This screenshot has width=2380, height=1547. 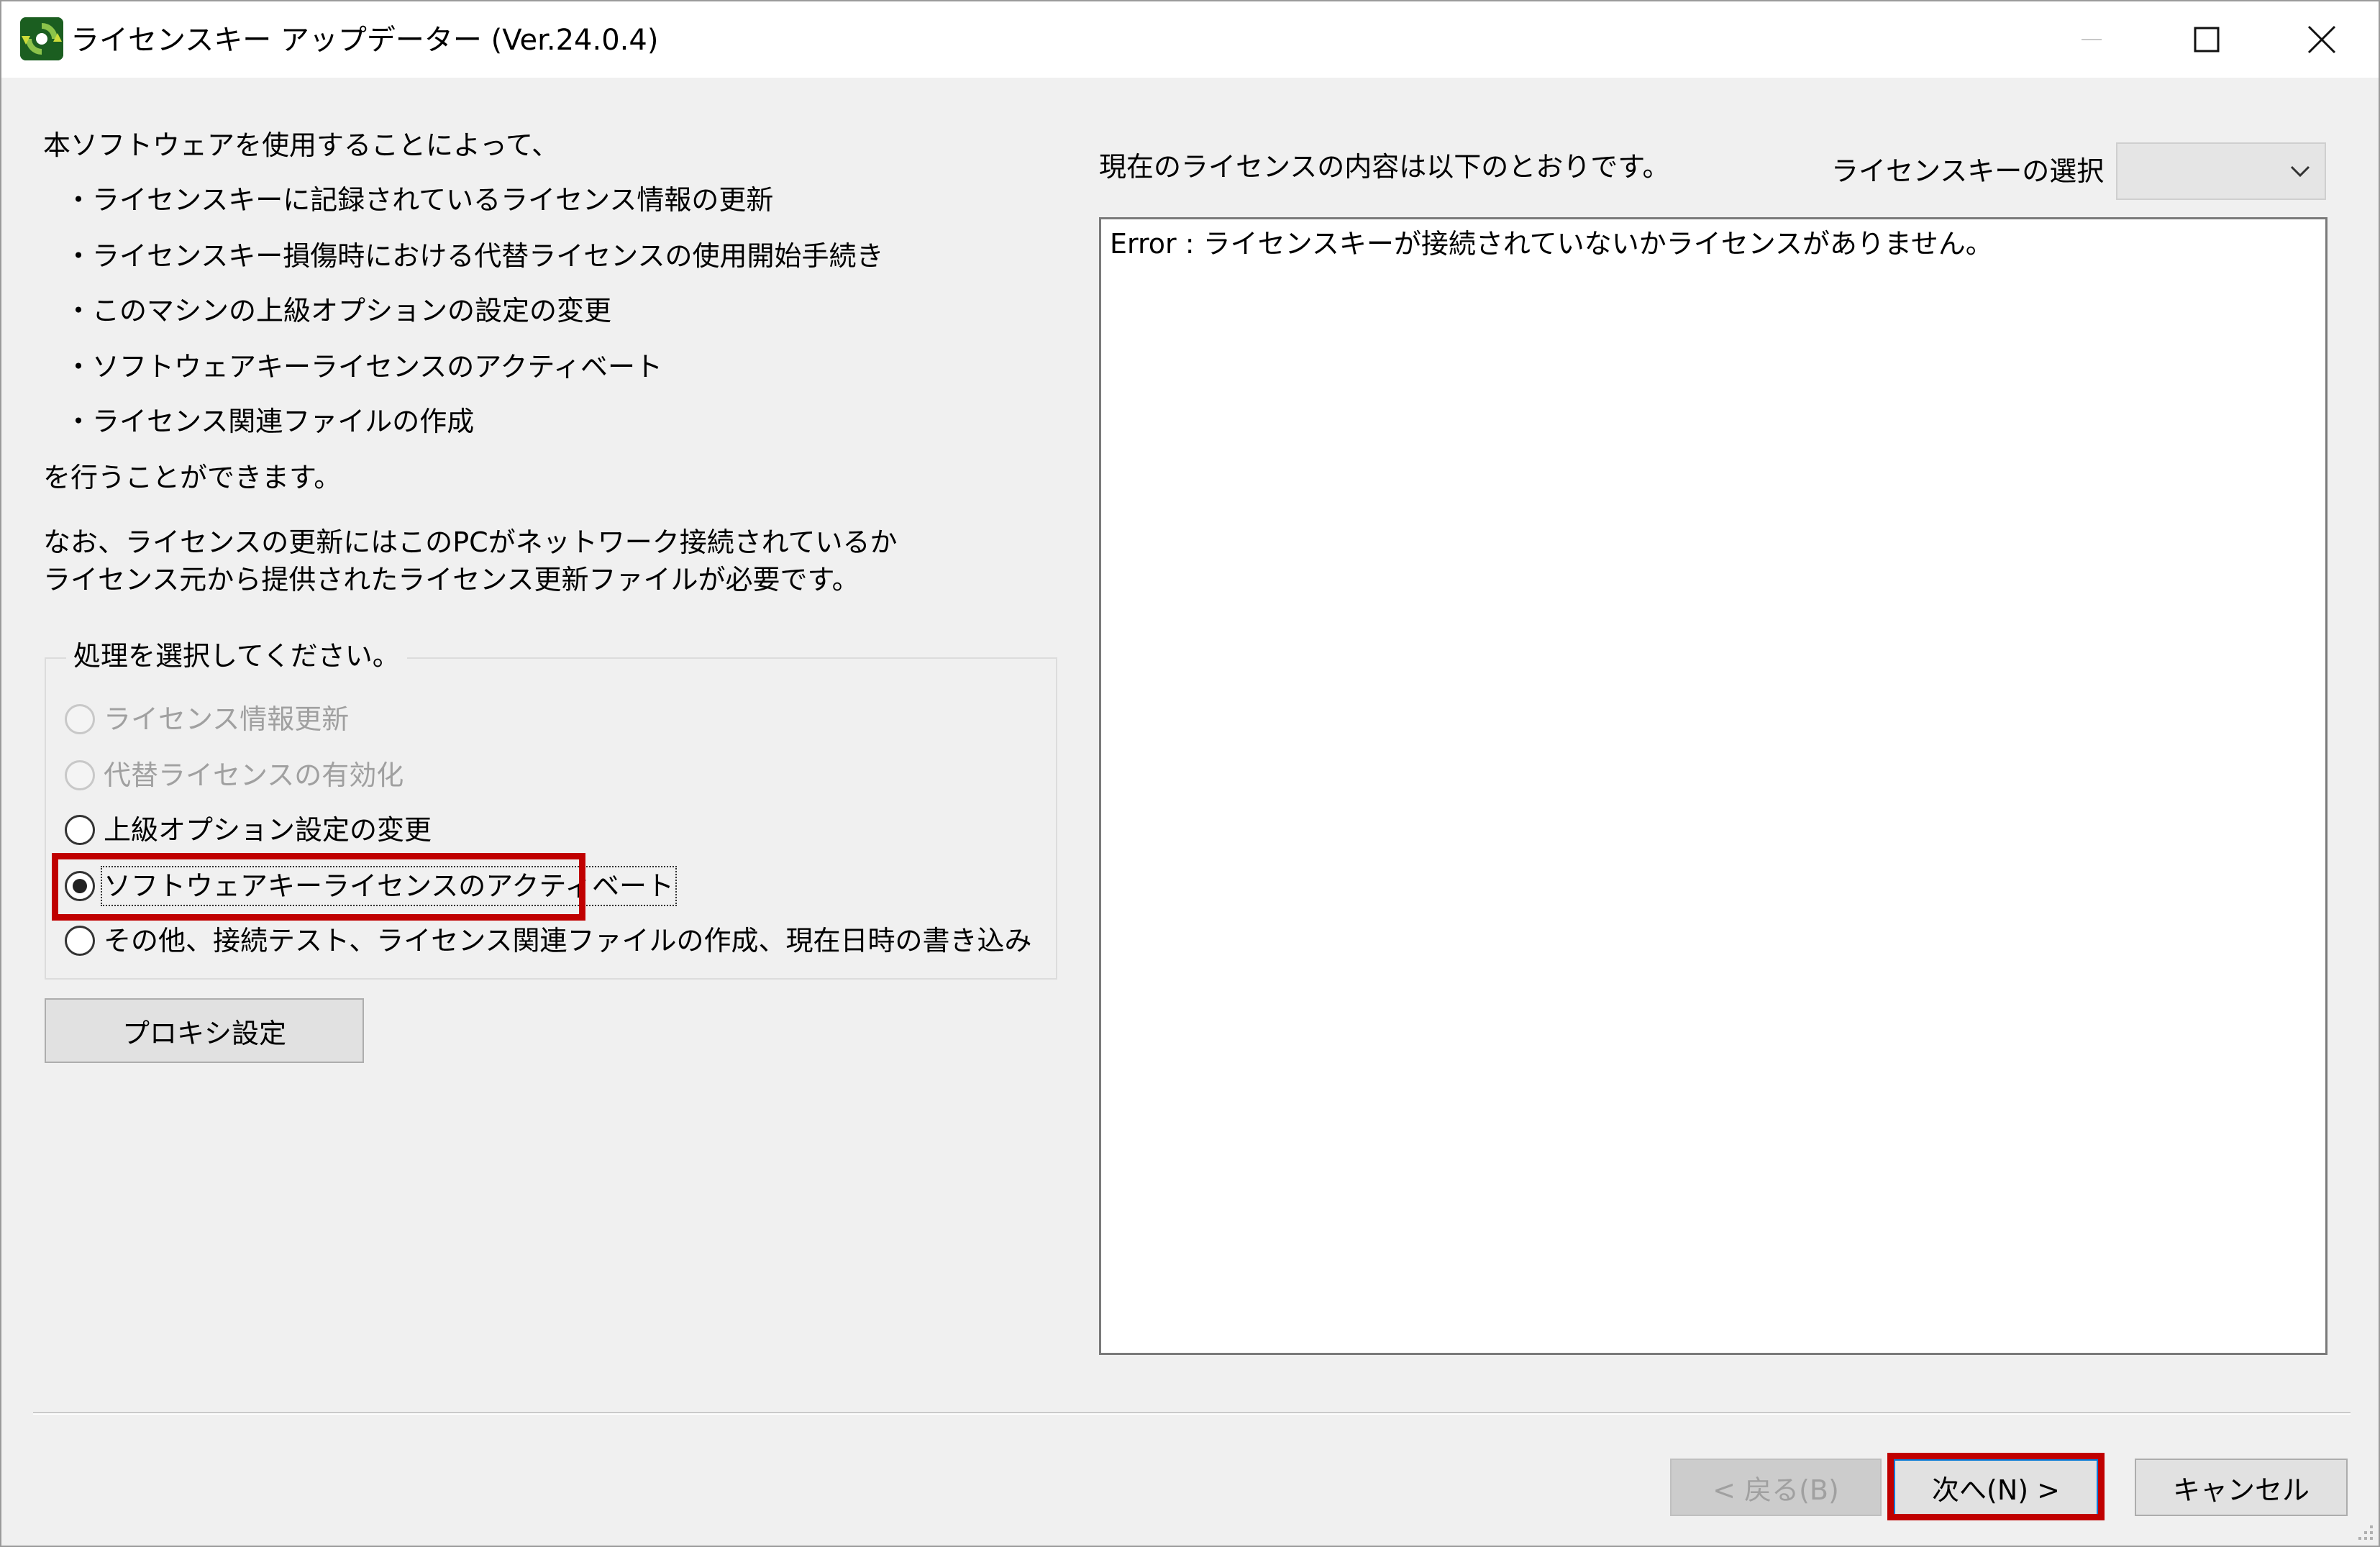 What do you see at coordinates (470, 542) in the screenshot?
I see `intro-note: なお、ライセンスの更新にはこのPCがネットワーク接続されているか` at bounding box center [470, 542].